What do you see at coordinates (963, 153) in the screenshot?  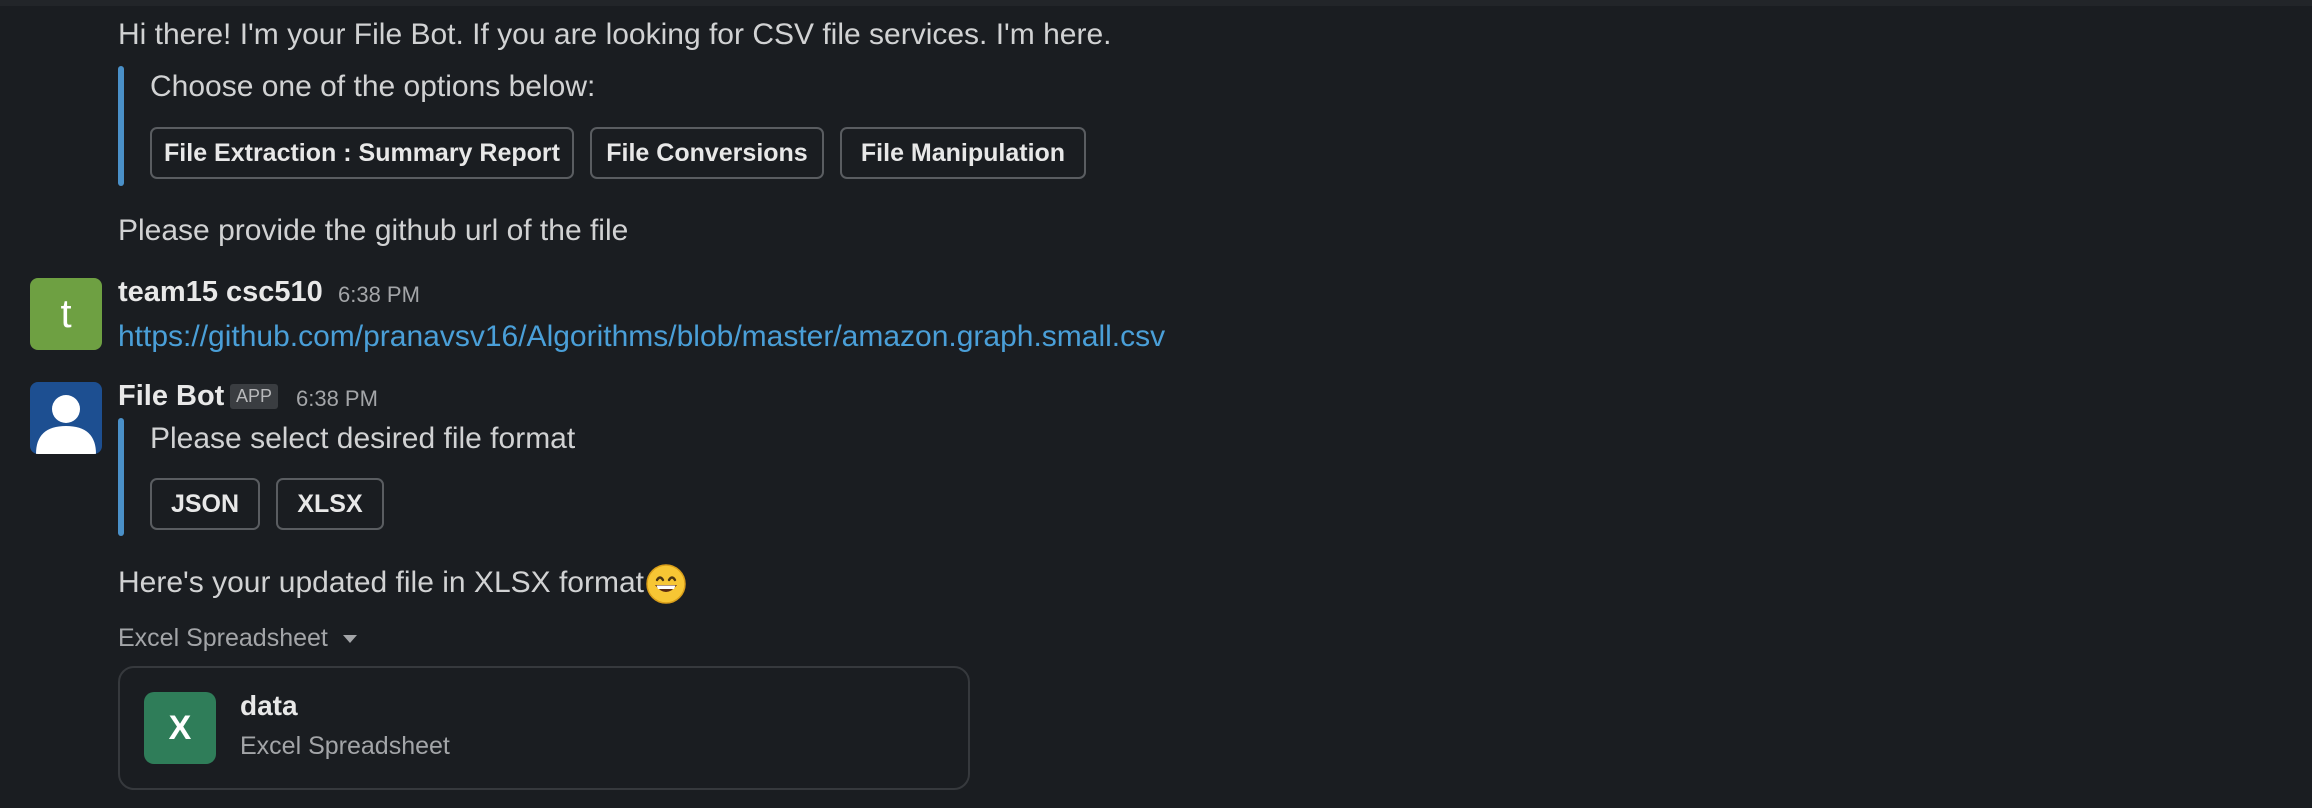 I see `file-manipulation-button: File Manipulation` at bounding box center [963, 153].